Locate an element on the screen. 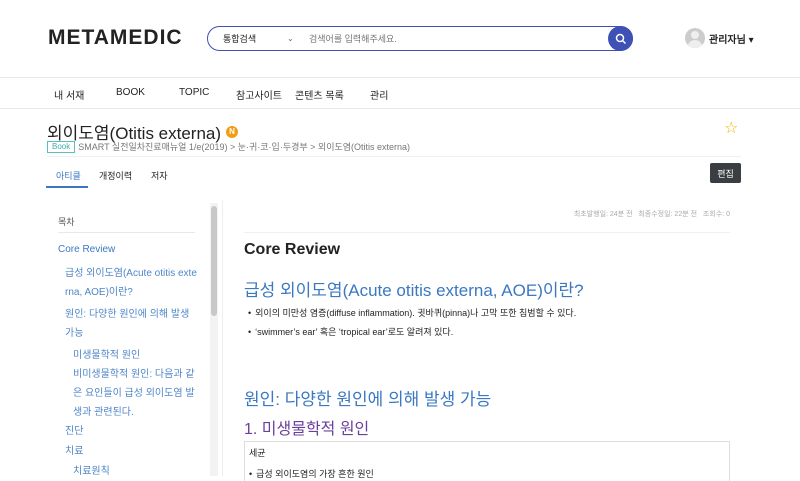 The width and height of the screenshot is (800, 481). active-tab-indicator is located at coordinates (67, 187).